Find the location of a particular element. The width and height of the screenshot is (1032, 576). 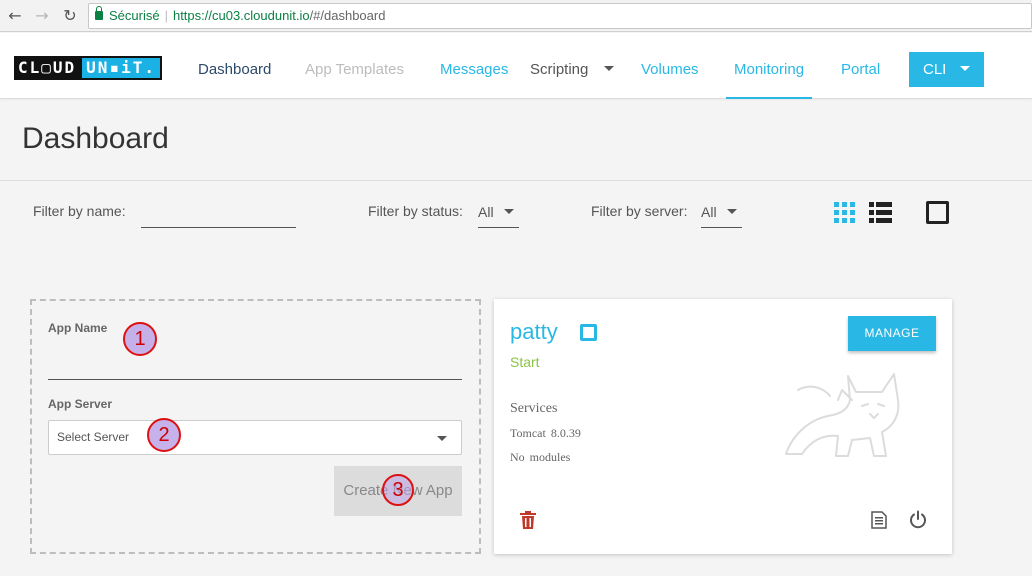

app-select-checkbox is located at coordinates (588, 332).